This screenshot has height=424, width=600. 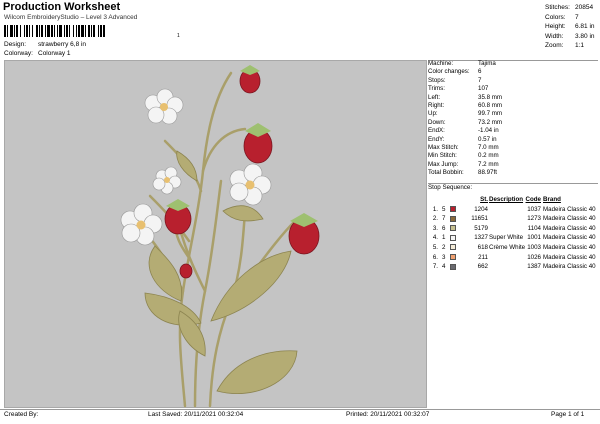 I want to click on thread-code: 1026, so click(x=534, y=257).